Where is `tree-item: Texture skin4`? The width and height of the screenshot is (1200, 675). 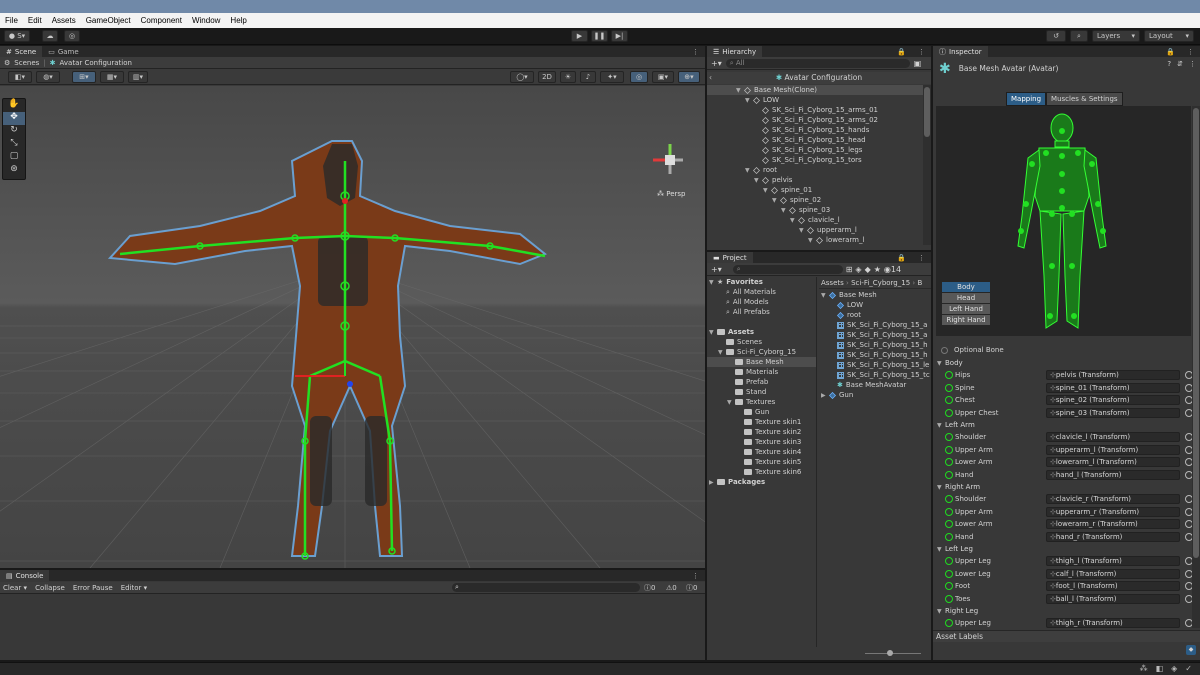
tree-item: Texture skin4 is located at coordinates (761, 452).